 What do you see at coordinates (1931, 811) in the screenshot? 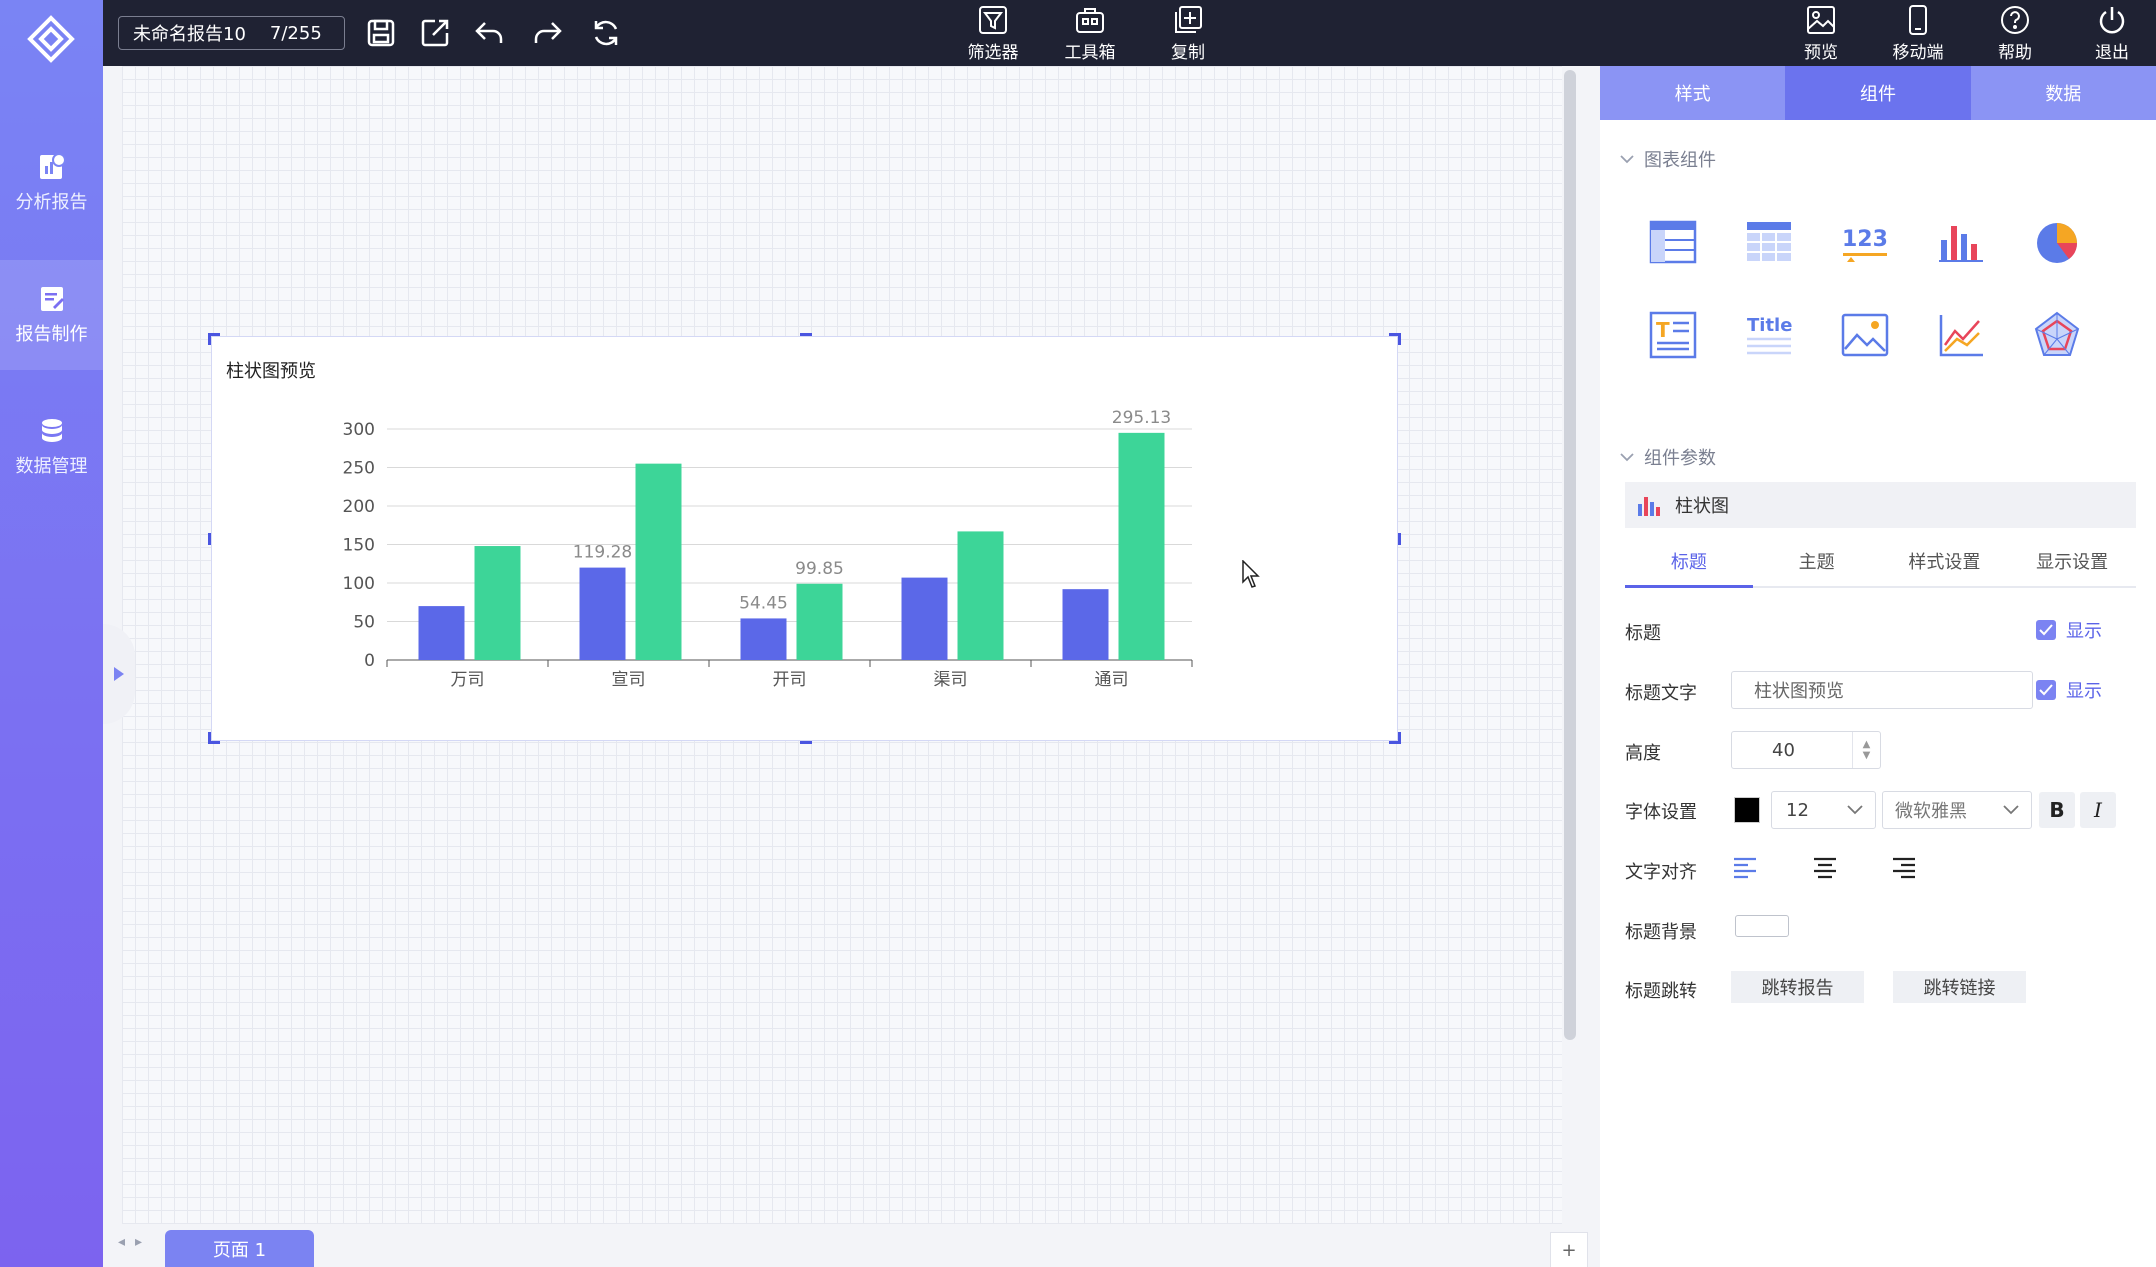
I see `font-family-value: 微软雅黑` at bounding box center [1931, 811].